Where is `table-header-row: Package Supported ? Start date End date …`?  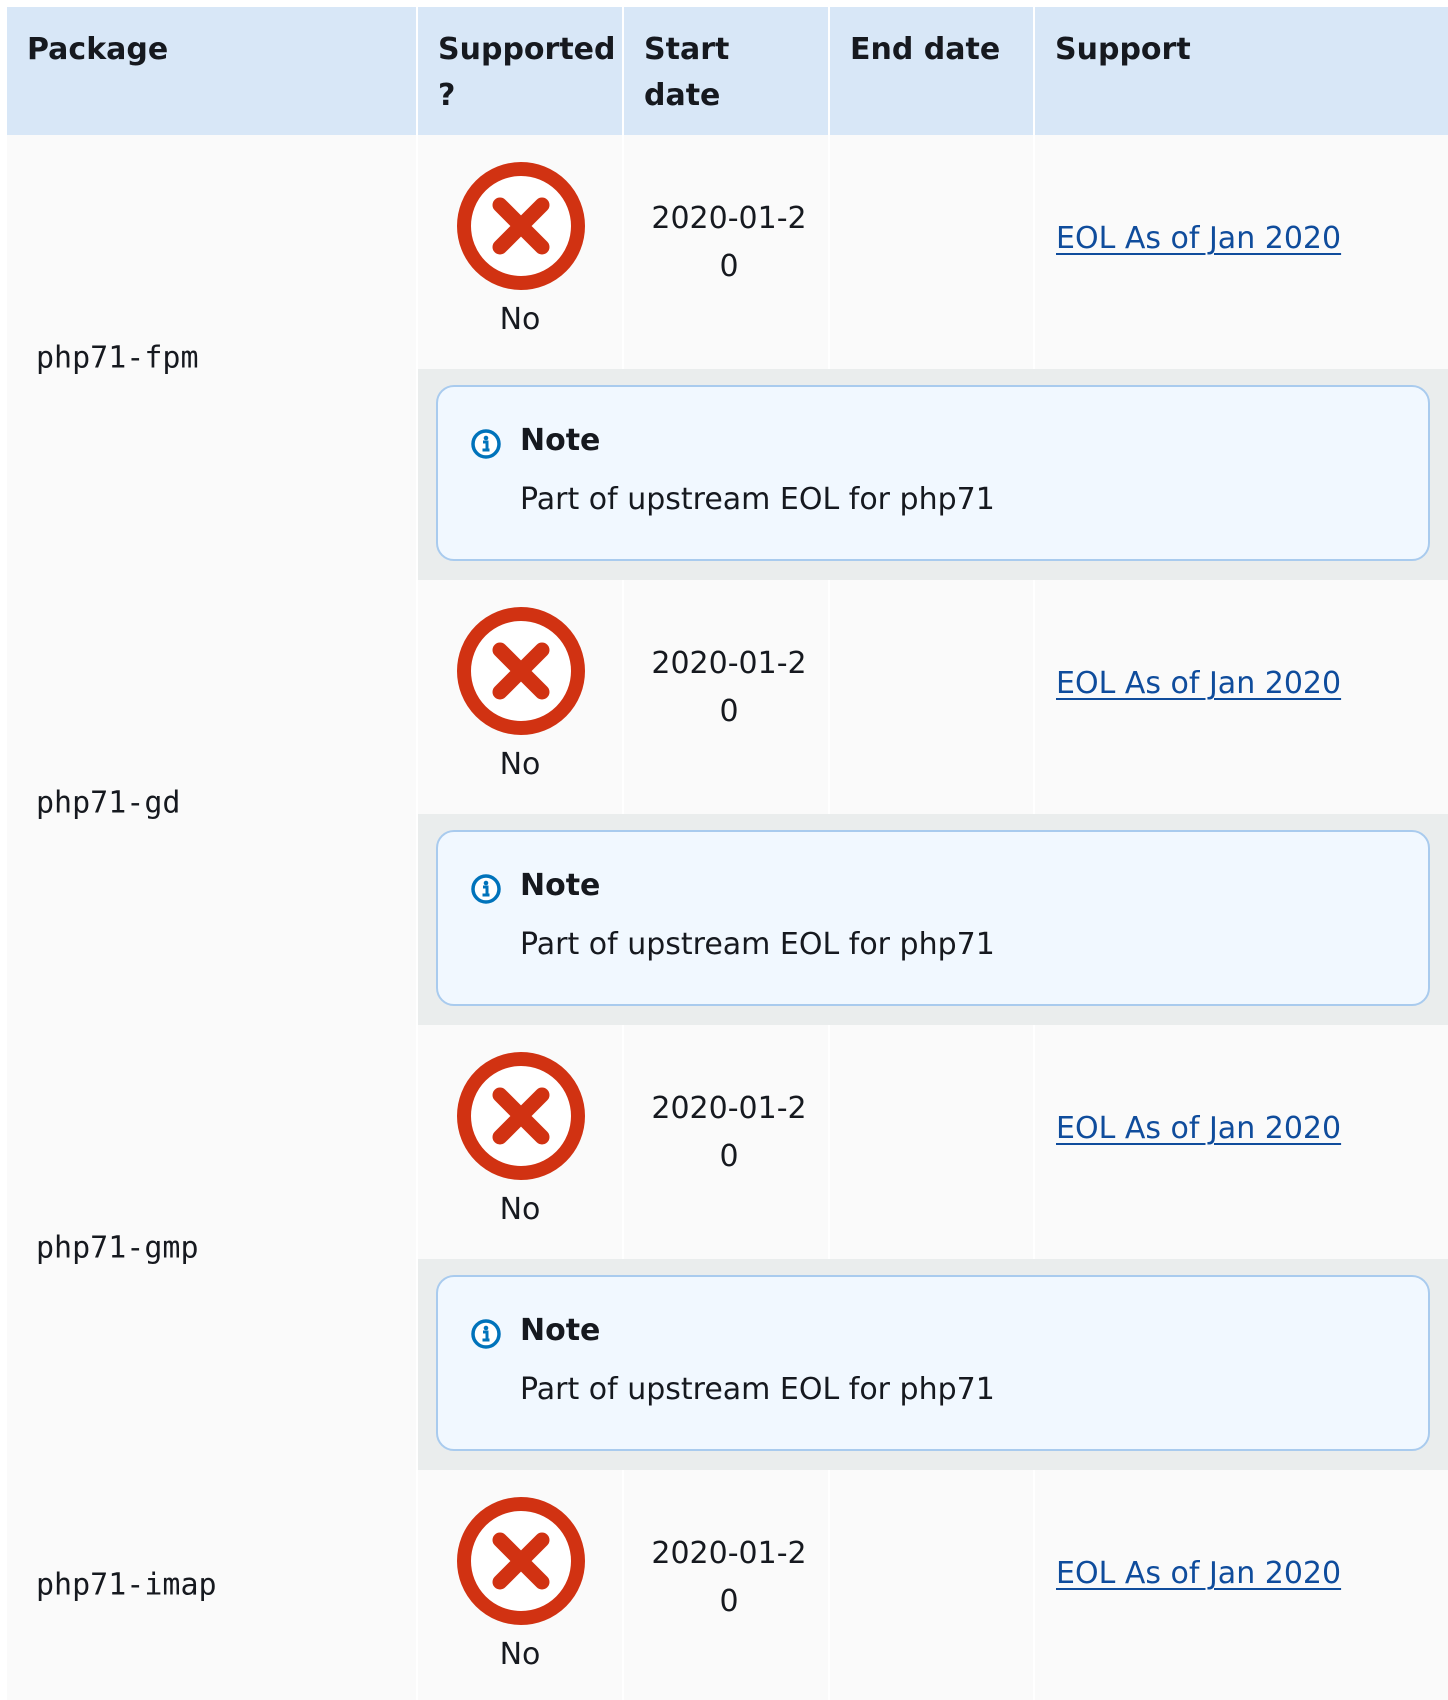
table-header-row: Package Supported ? Start date End date … is located at coordinates (727, 71).